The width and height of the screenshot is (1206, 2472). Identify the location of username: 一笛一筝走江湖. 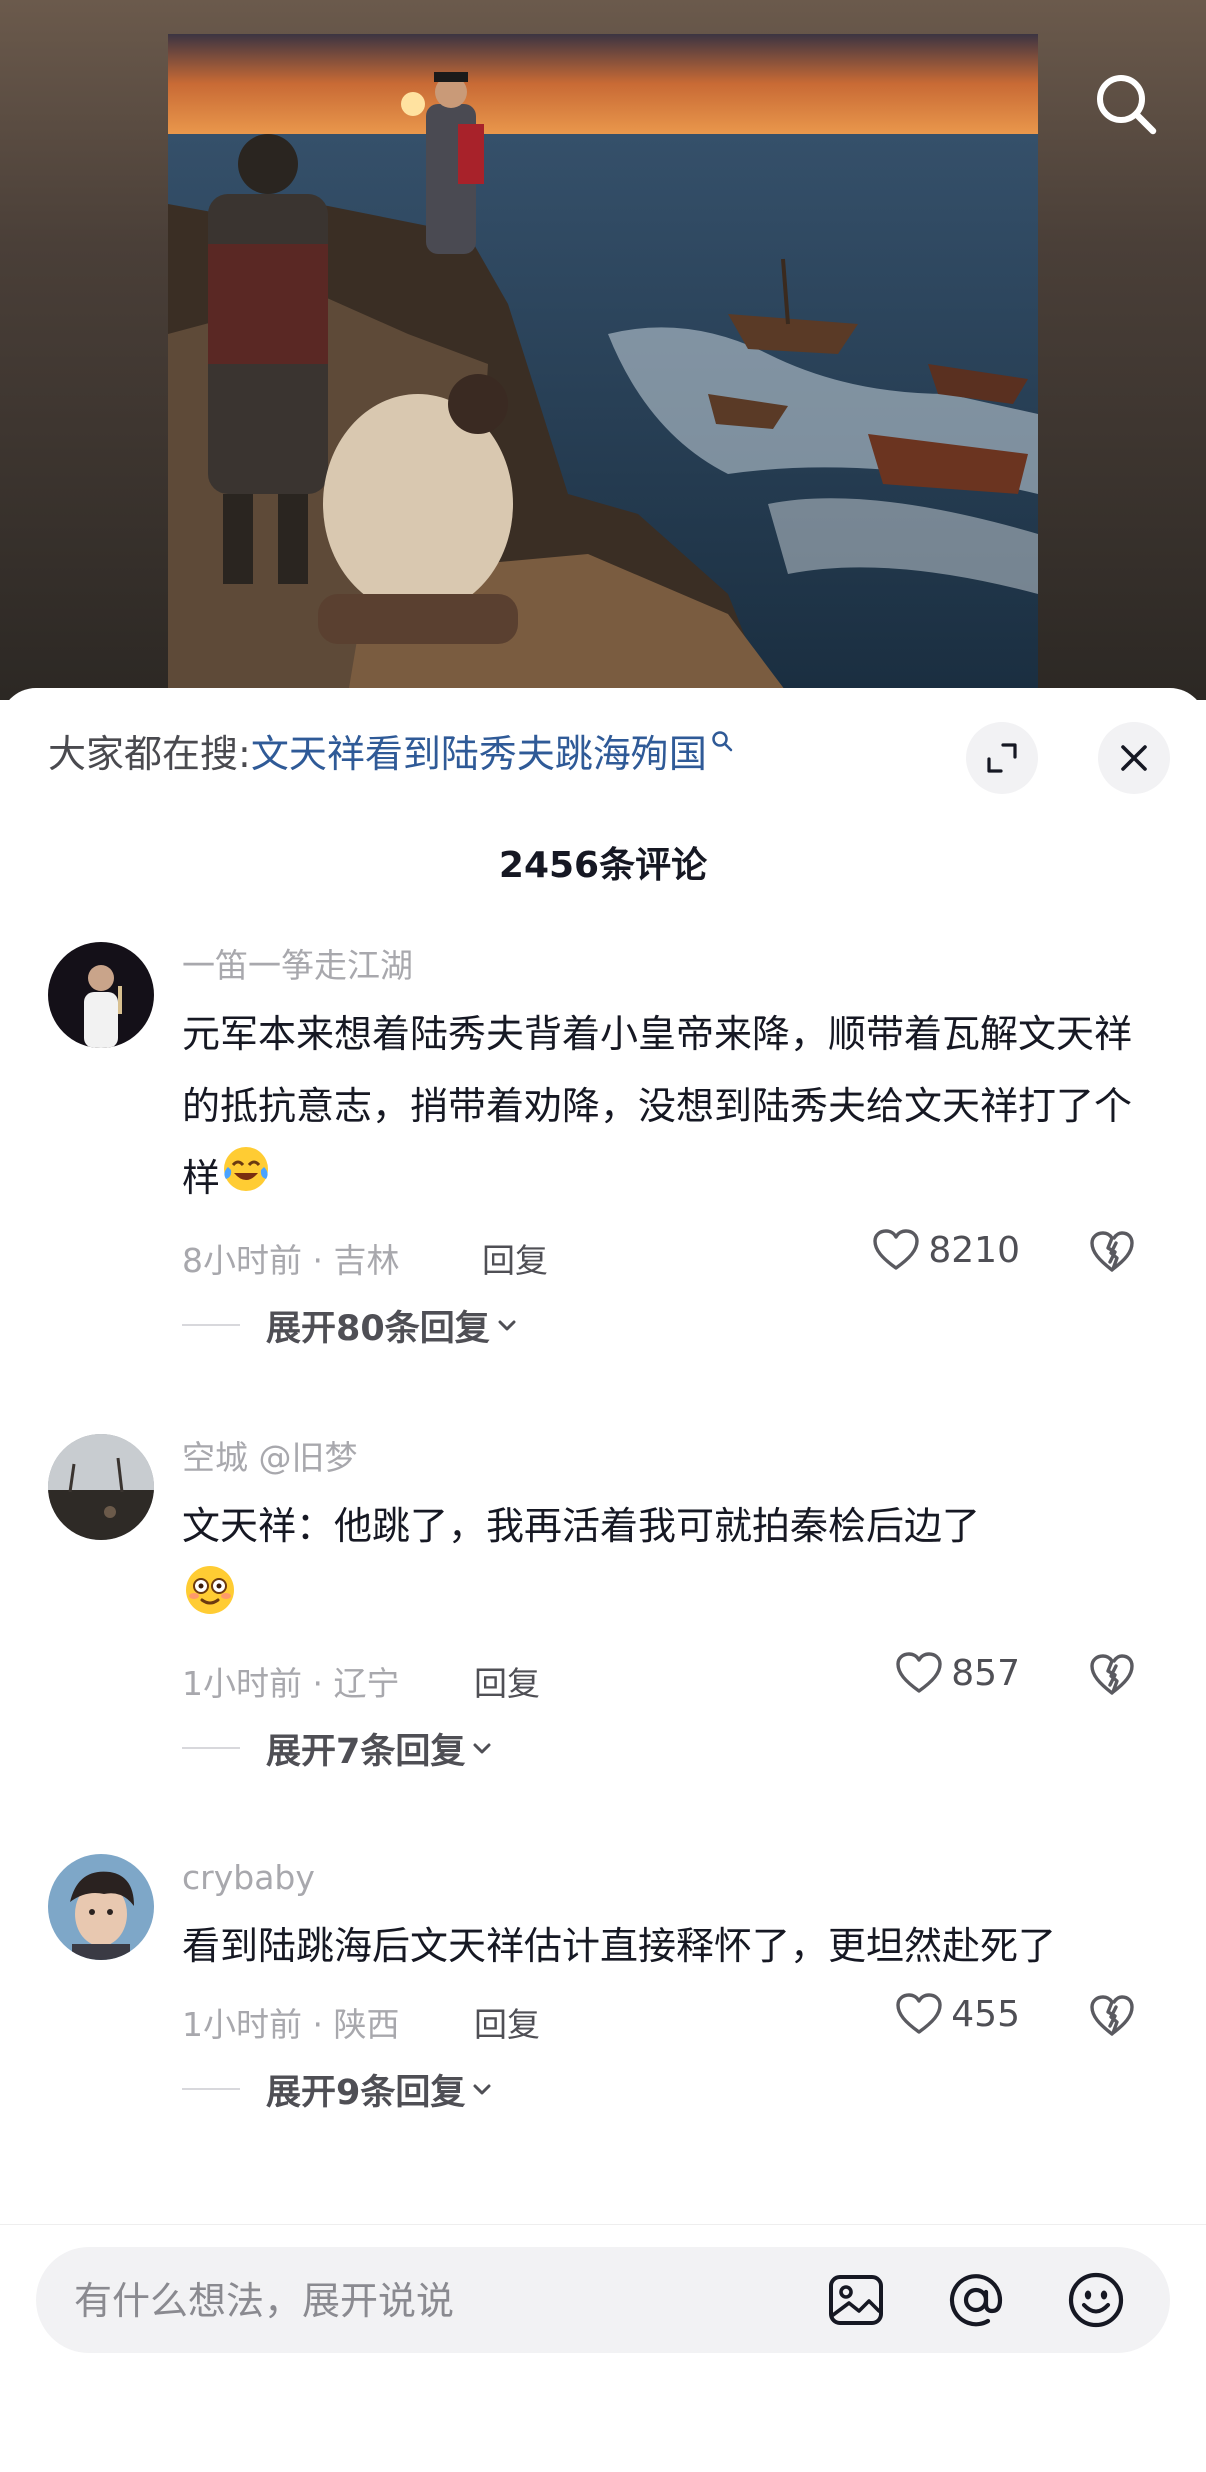
(672, 966).